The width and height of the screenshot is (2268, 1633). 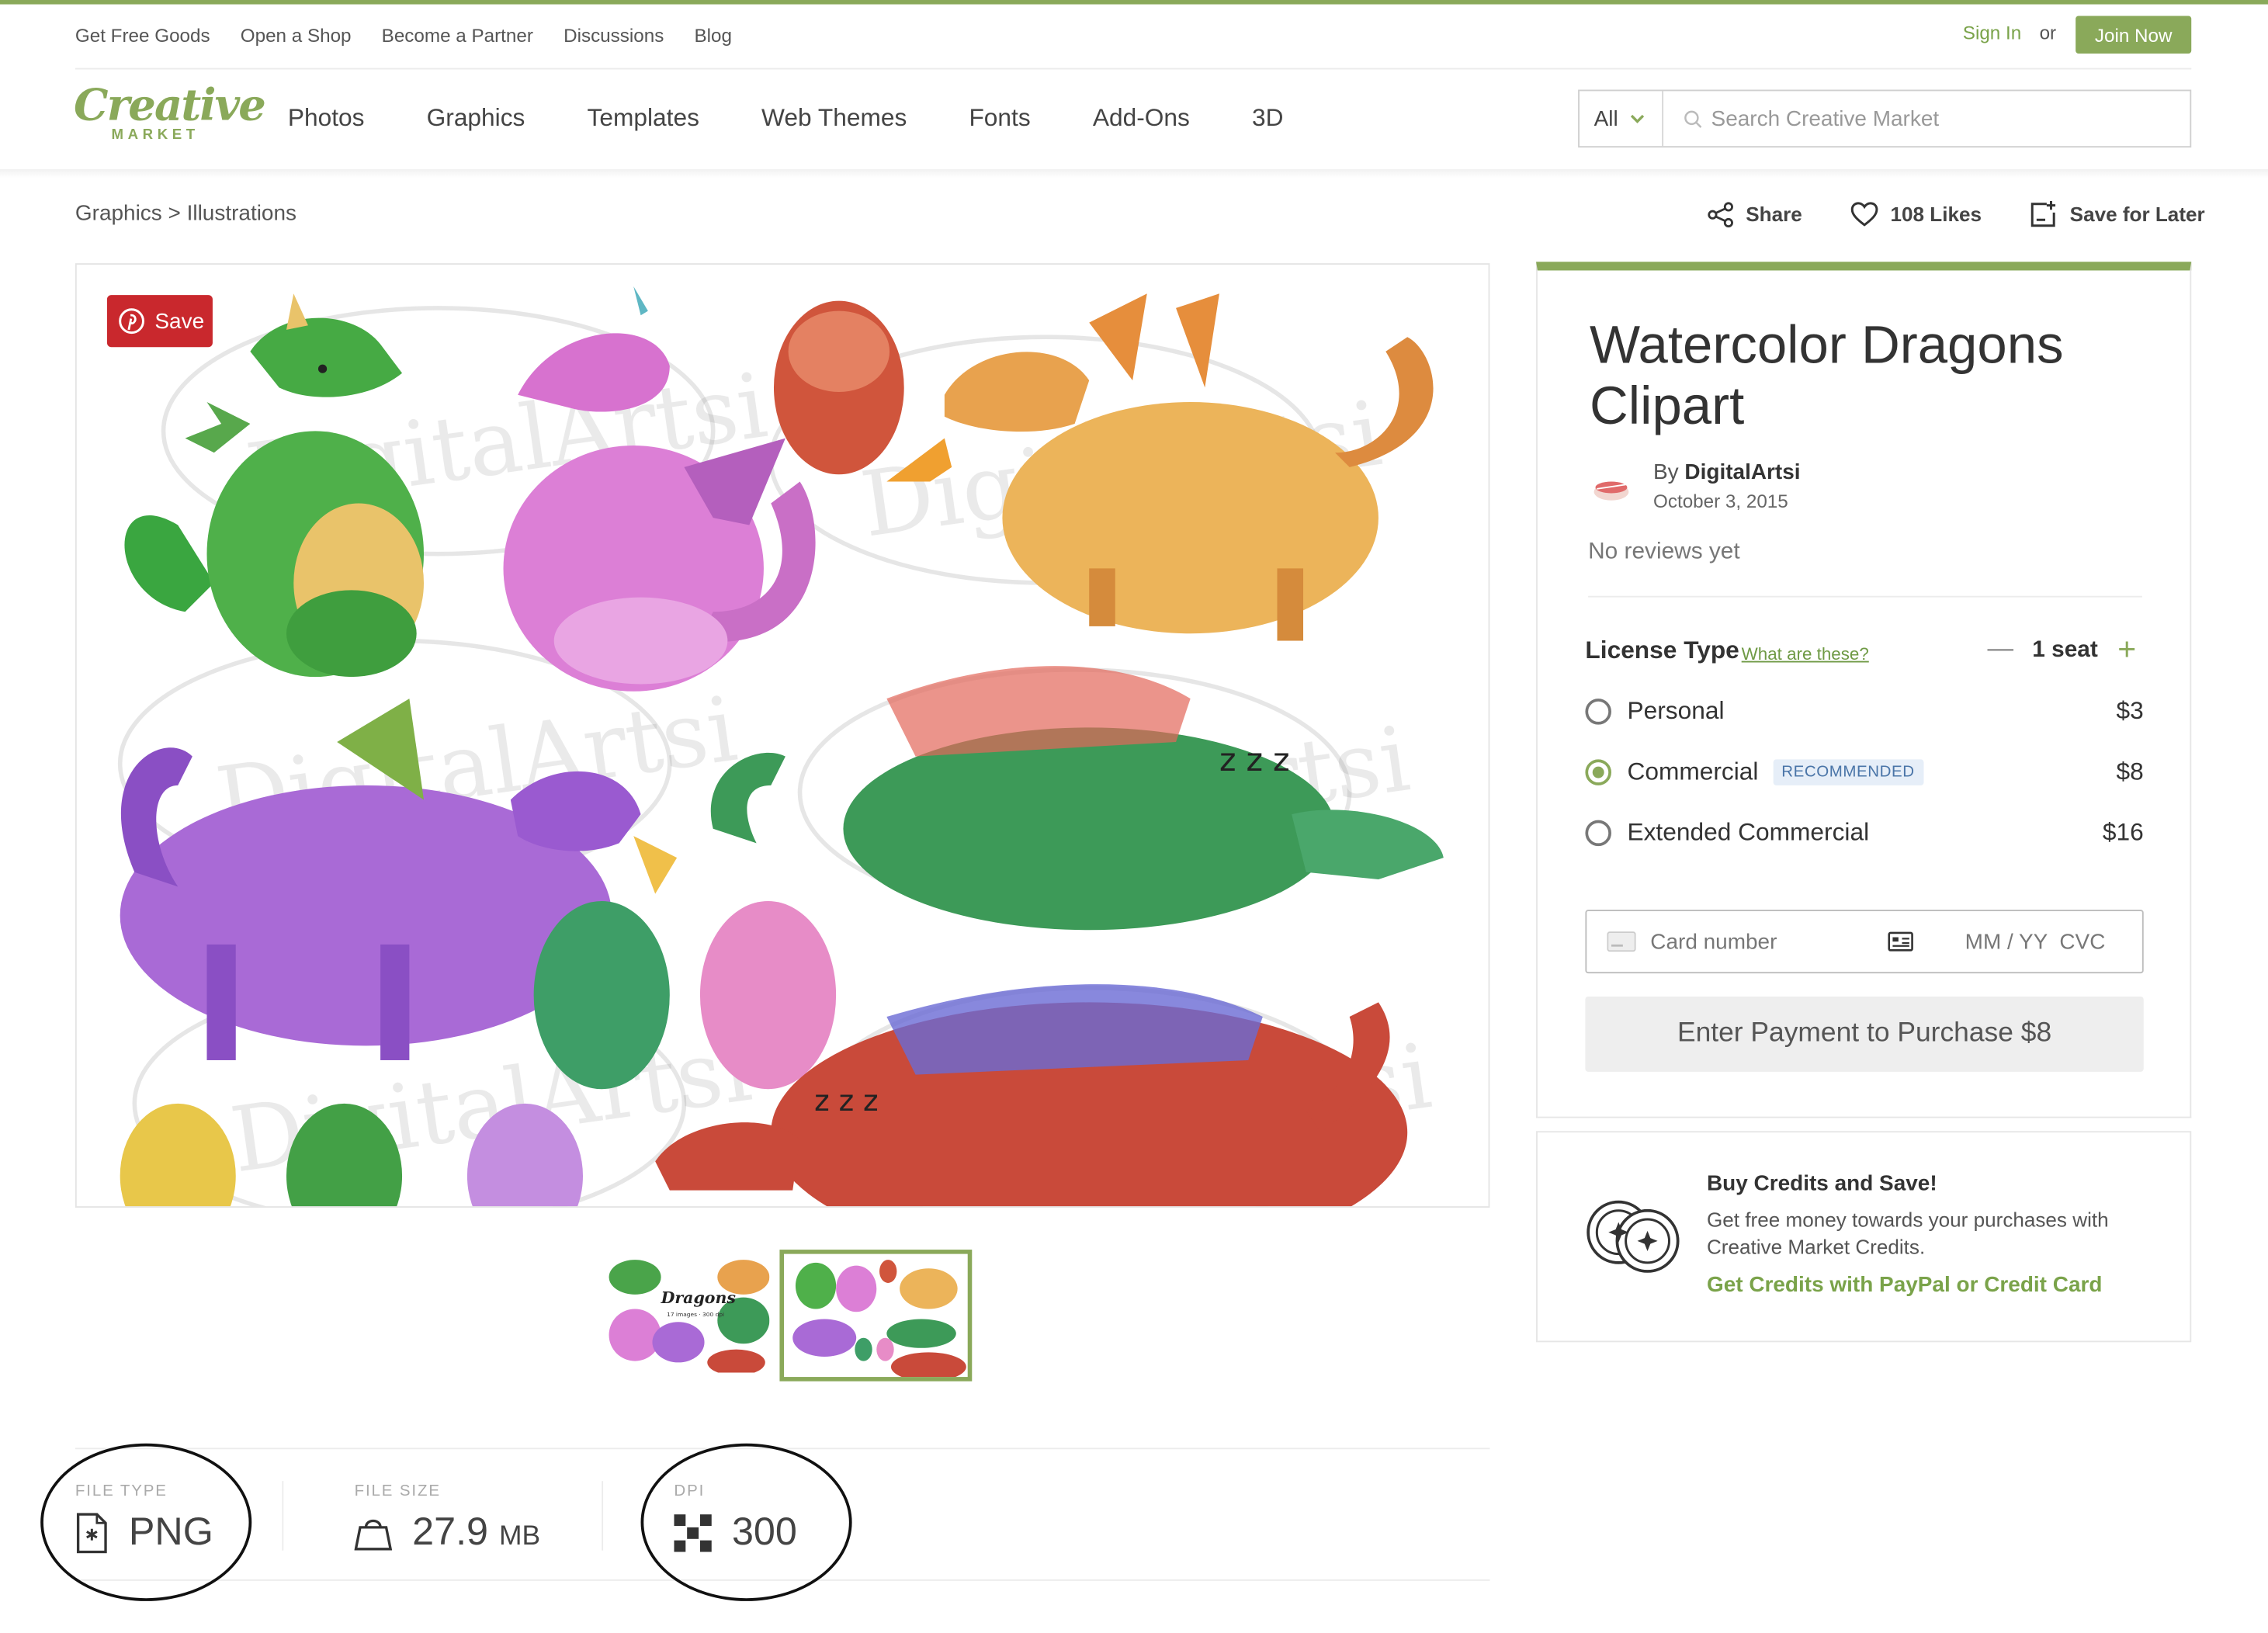 I want to click on file-size: 27.9 MB, so click(x=447, y=1533).